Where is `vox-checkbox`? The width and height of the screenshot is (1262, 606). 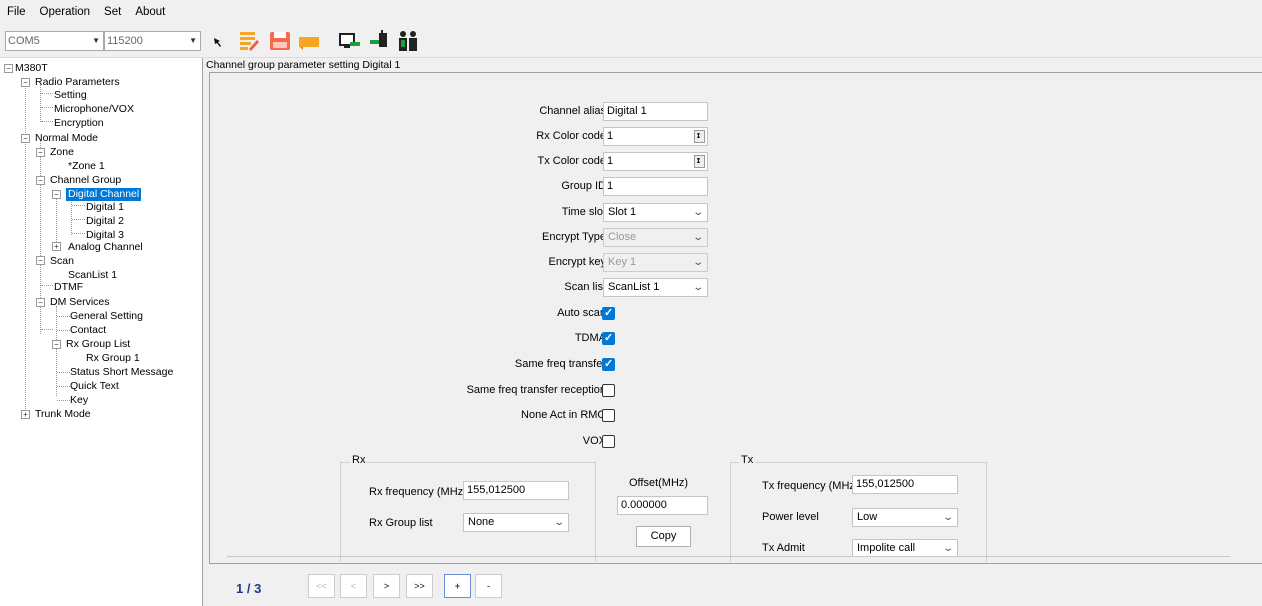
vox-checkbox is located at coordinates (608, 441).